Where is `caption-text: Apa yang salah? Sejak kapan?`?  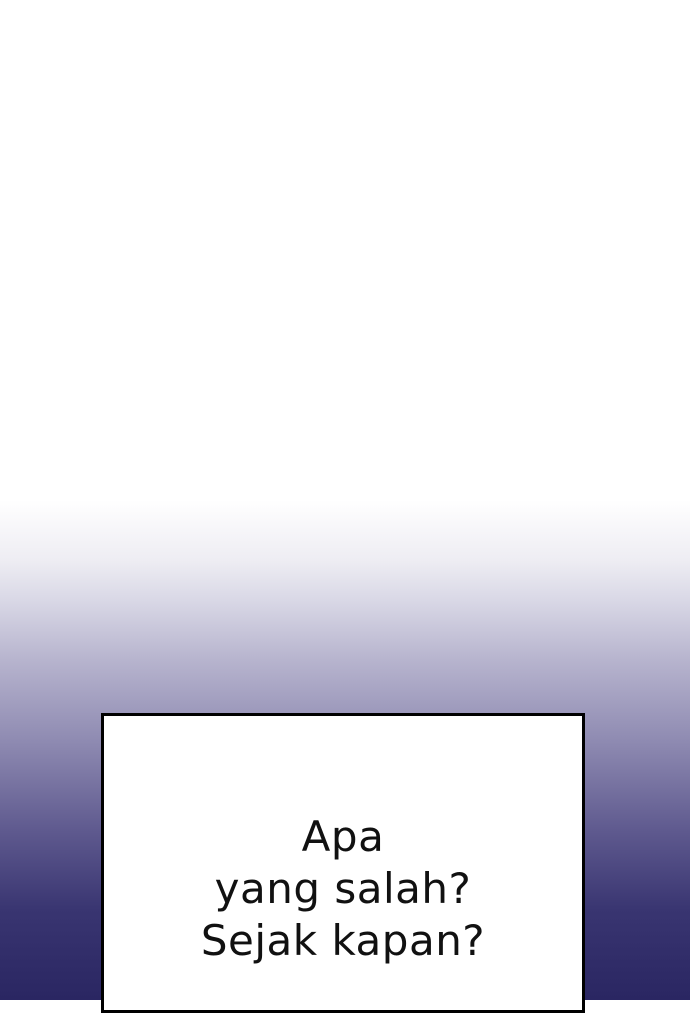 caption-text: Apa yang salah? Sejak kapan? is located at coordinates (343, 889).